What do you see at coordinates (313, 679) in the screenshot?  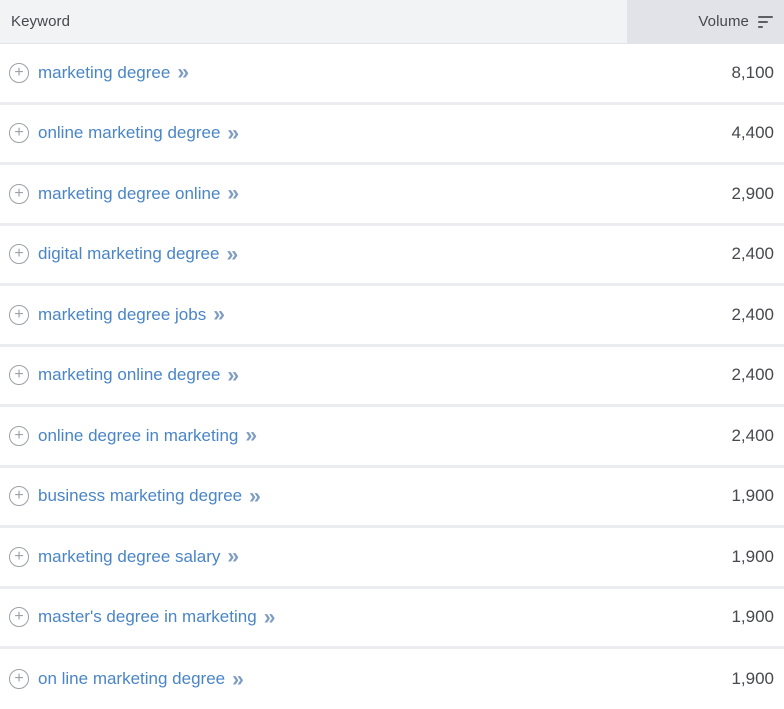 I see `keyword-cell: + on line marketing degree »` at bounding box center [313, 679].